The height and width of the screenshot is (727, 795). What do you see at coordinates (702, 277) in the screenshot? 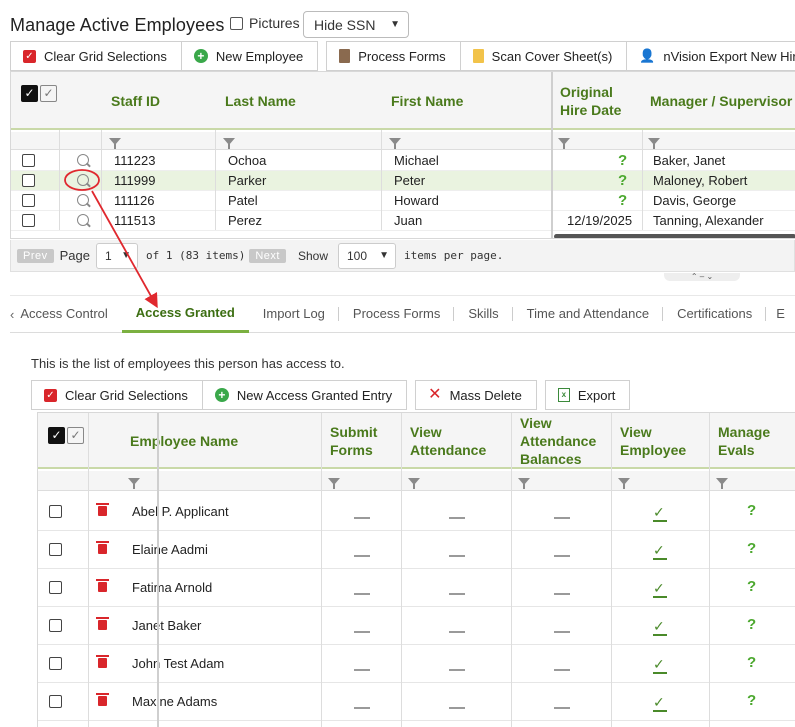
I see `panel-splitter-handle: ⌃ ‒ ⌄` at bounding box center [702, 277].